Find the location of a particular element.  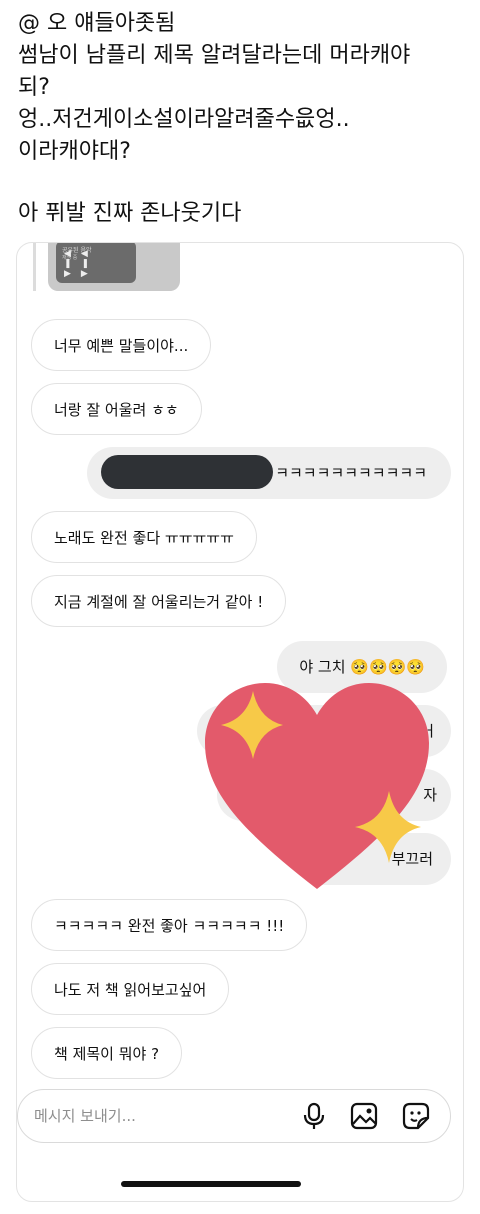

caption-line: 썸남이 남플리 제목 알려달라는데 머라캐야 is located at coordinates (214, 55).